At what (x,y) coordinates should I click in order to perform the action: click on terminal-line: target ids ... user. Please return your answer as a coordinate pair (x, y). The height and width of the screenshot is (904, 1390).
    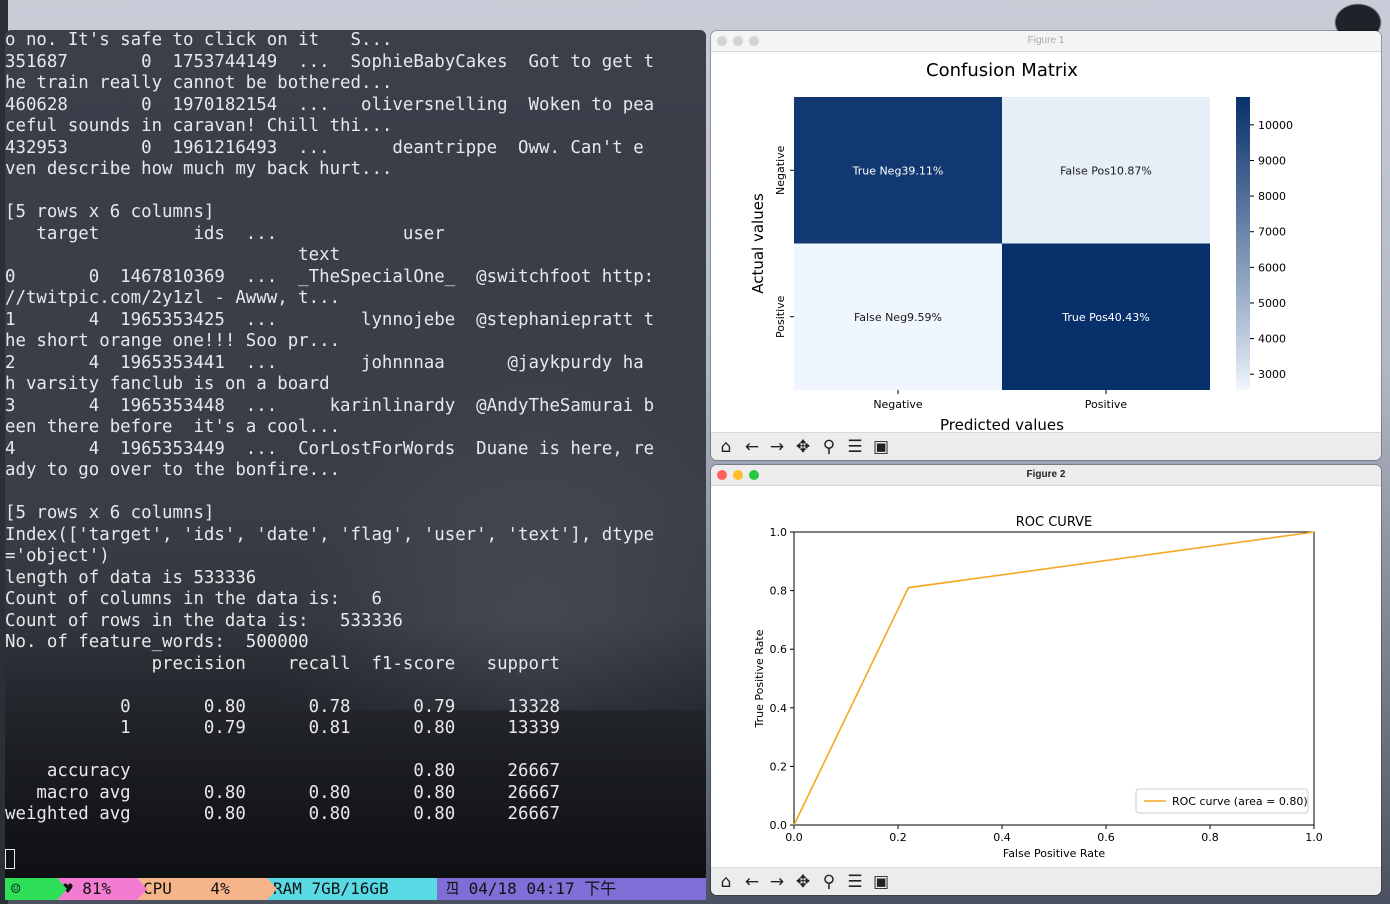
    Looking at the image, I should click on (225, 233).